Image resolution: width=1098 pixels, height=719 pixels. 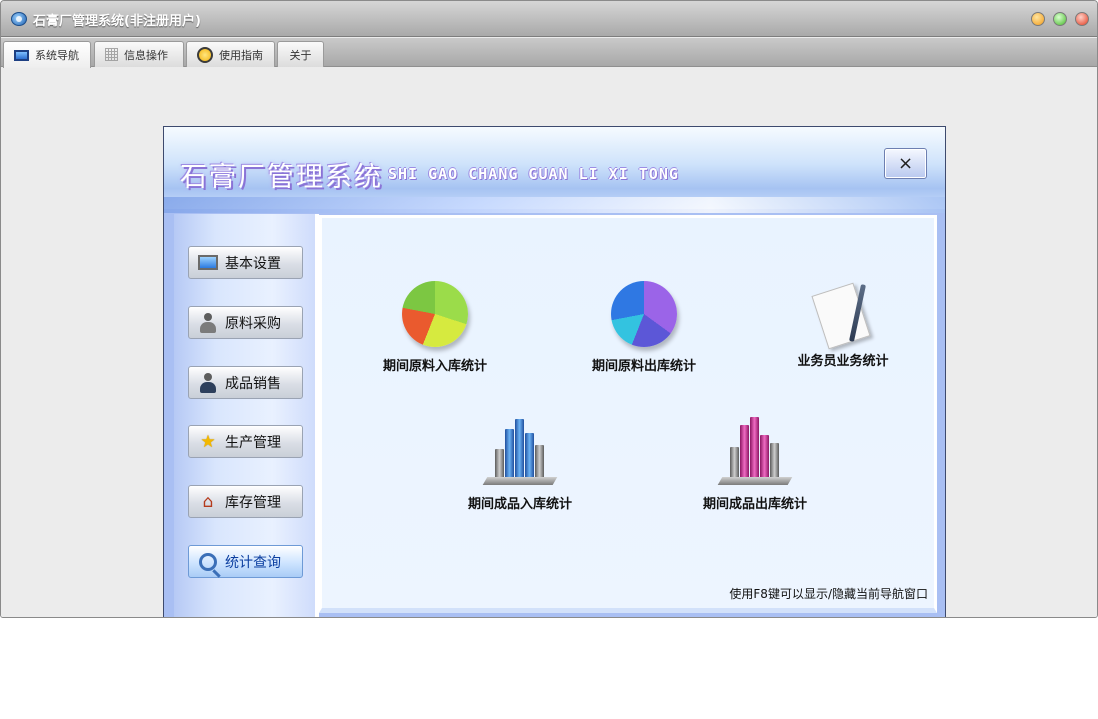 I want to click on close-icon: ×, so click(x=905, y=163).